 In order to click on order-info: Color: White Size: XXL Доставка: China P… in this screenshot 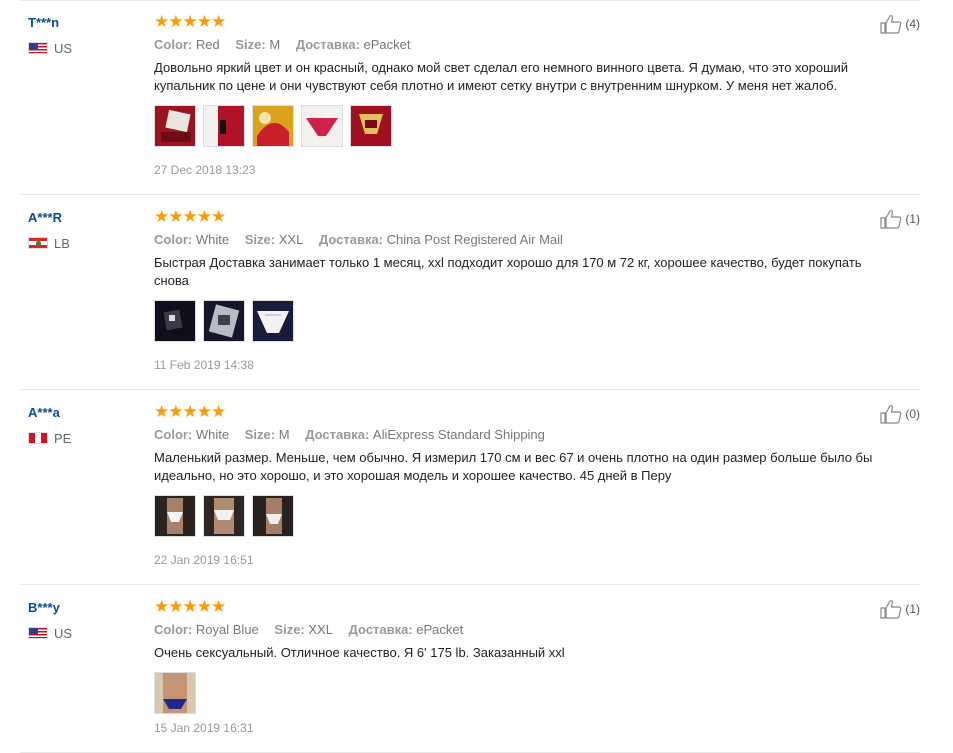, I will do `click(519, 240)`.